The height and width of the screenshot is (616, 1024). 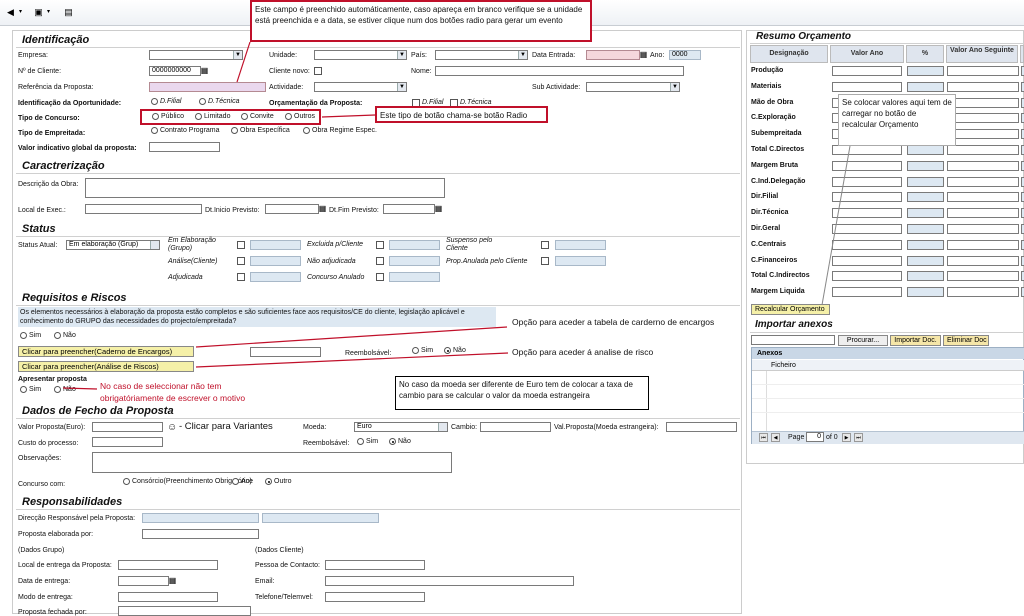 I want to click on obra-especifica-radio, so click(x=234, y=130).